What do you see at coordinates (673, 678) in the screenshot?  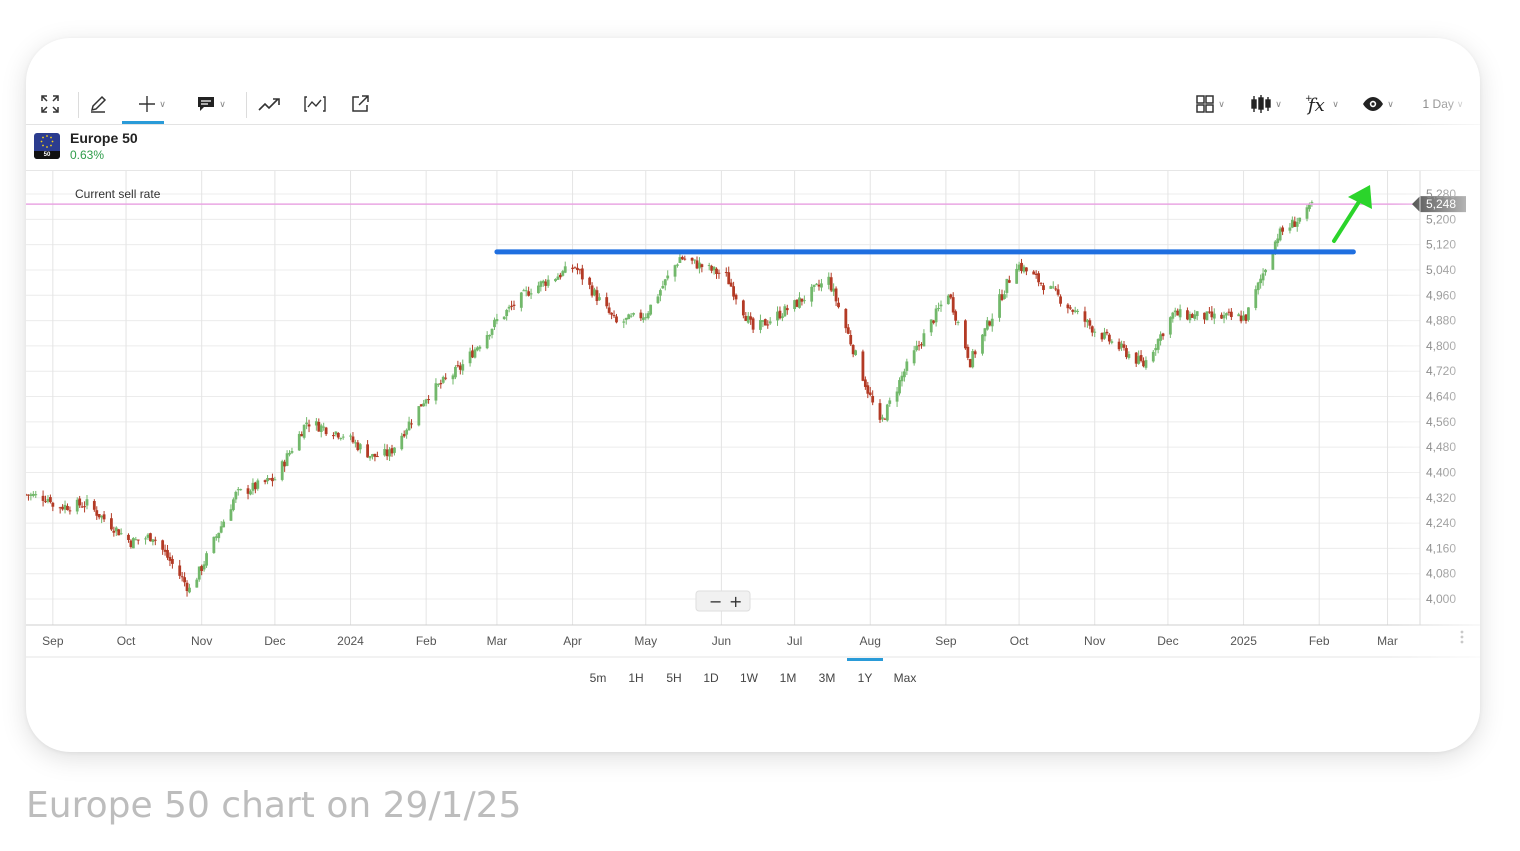 I see `range-button-5h: 5H` at bounding box center [673, 678].